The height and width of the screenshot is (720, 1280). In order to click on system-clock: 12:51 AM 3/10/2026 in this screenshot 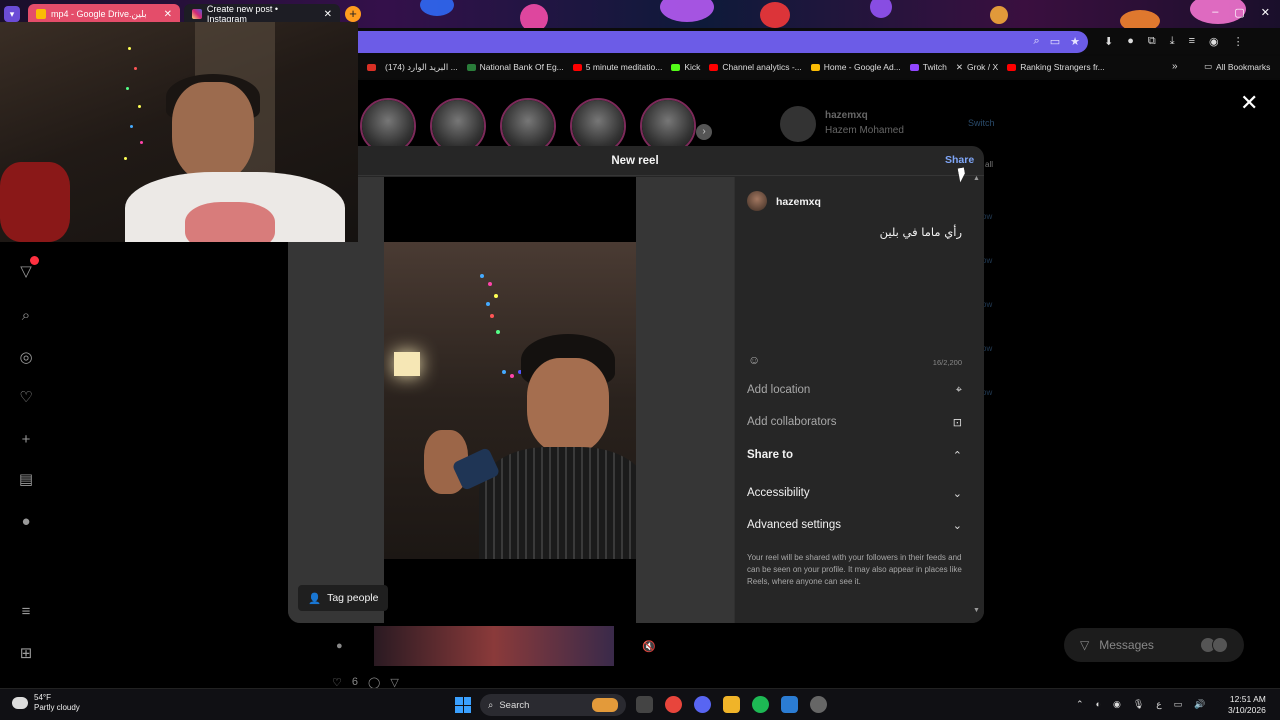, I will do `click(1247, 705)`.